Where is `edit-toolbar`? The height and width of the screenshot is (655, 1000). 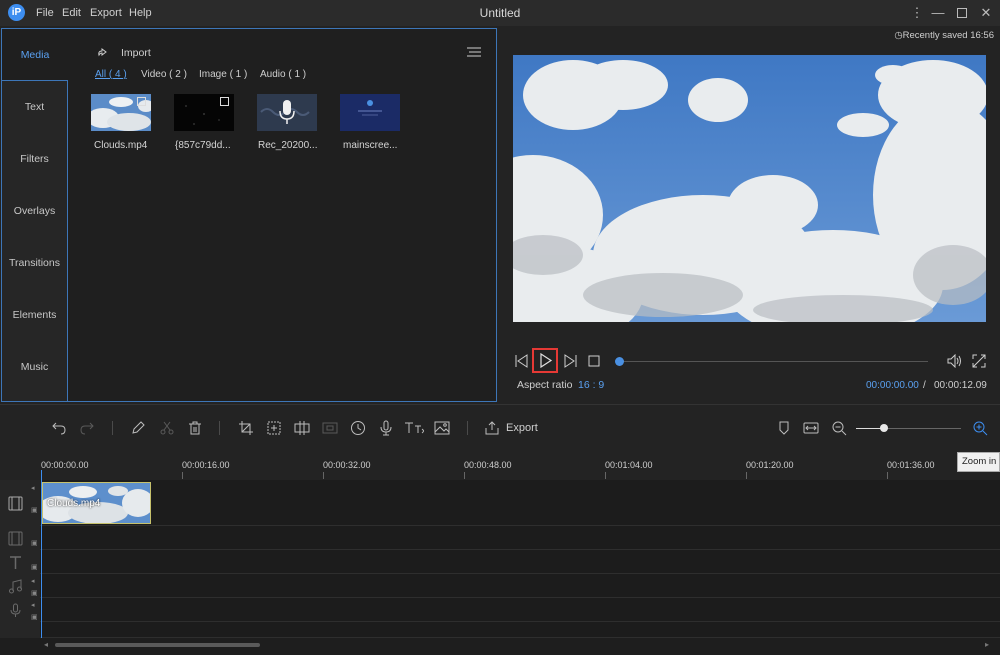
edit-toolbar is located at coordinates (500, 428).